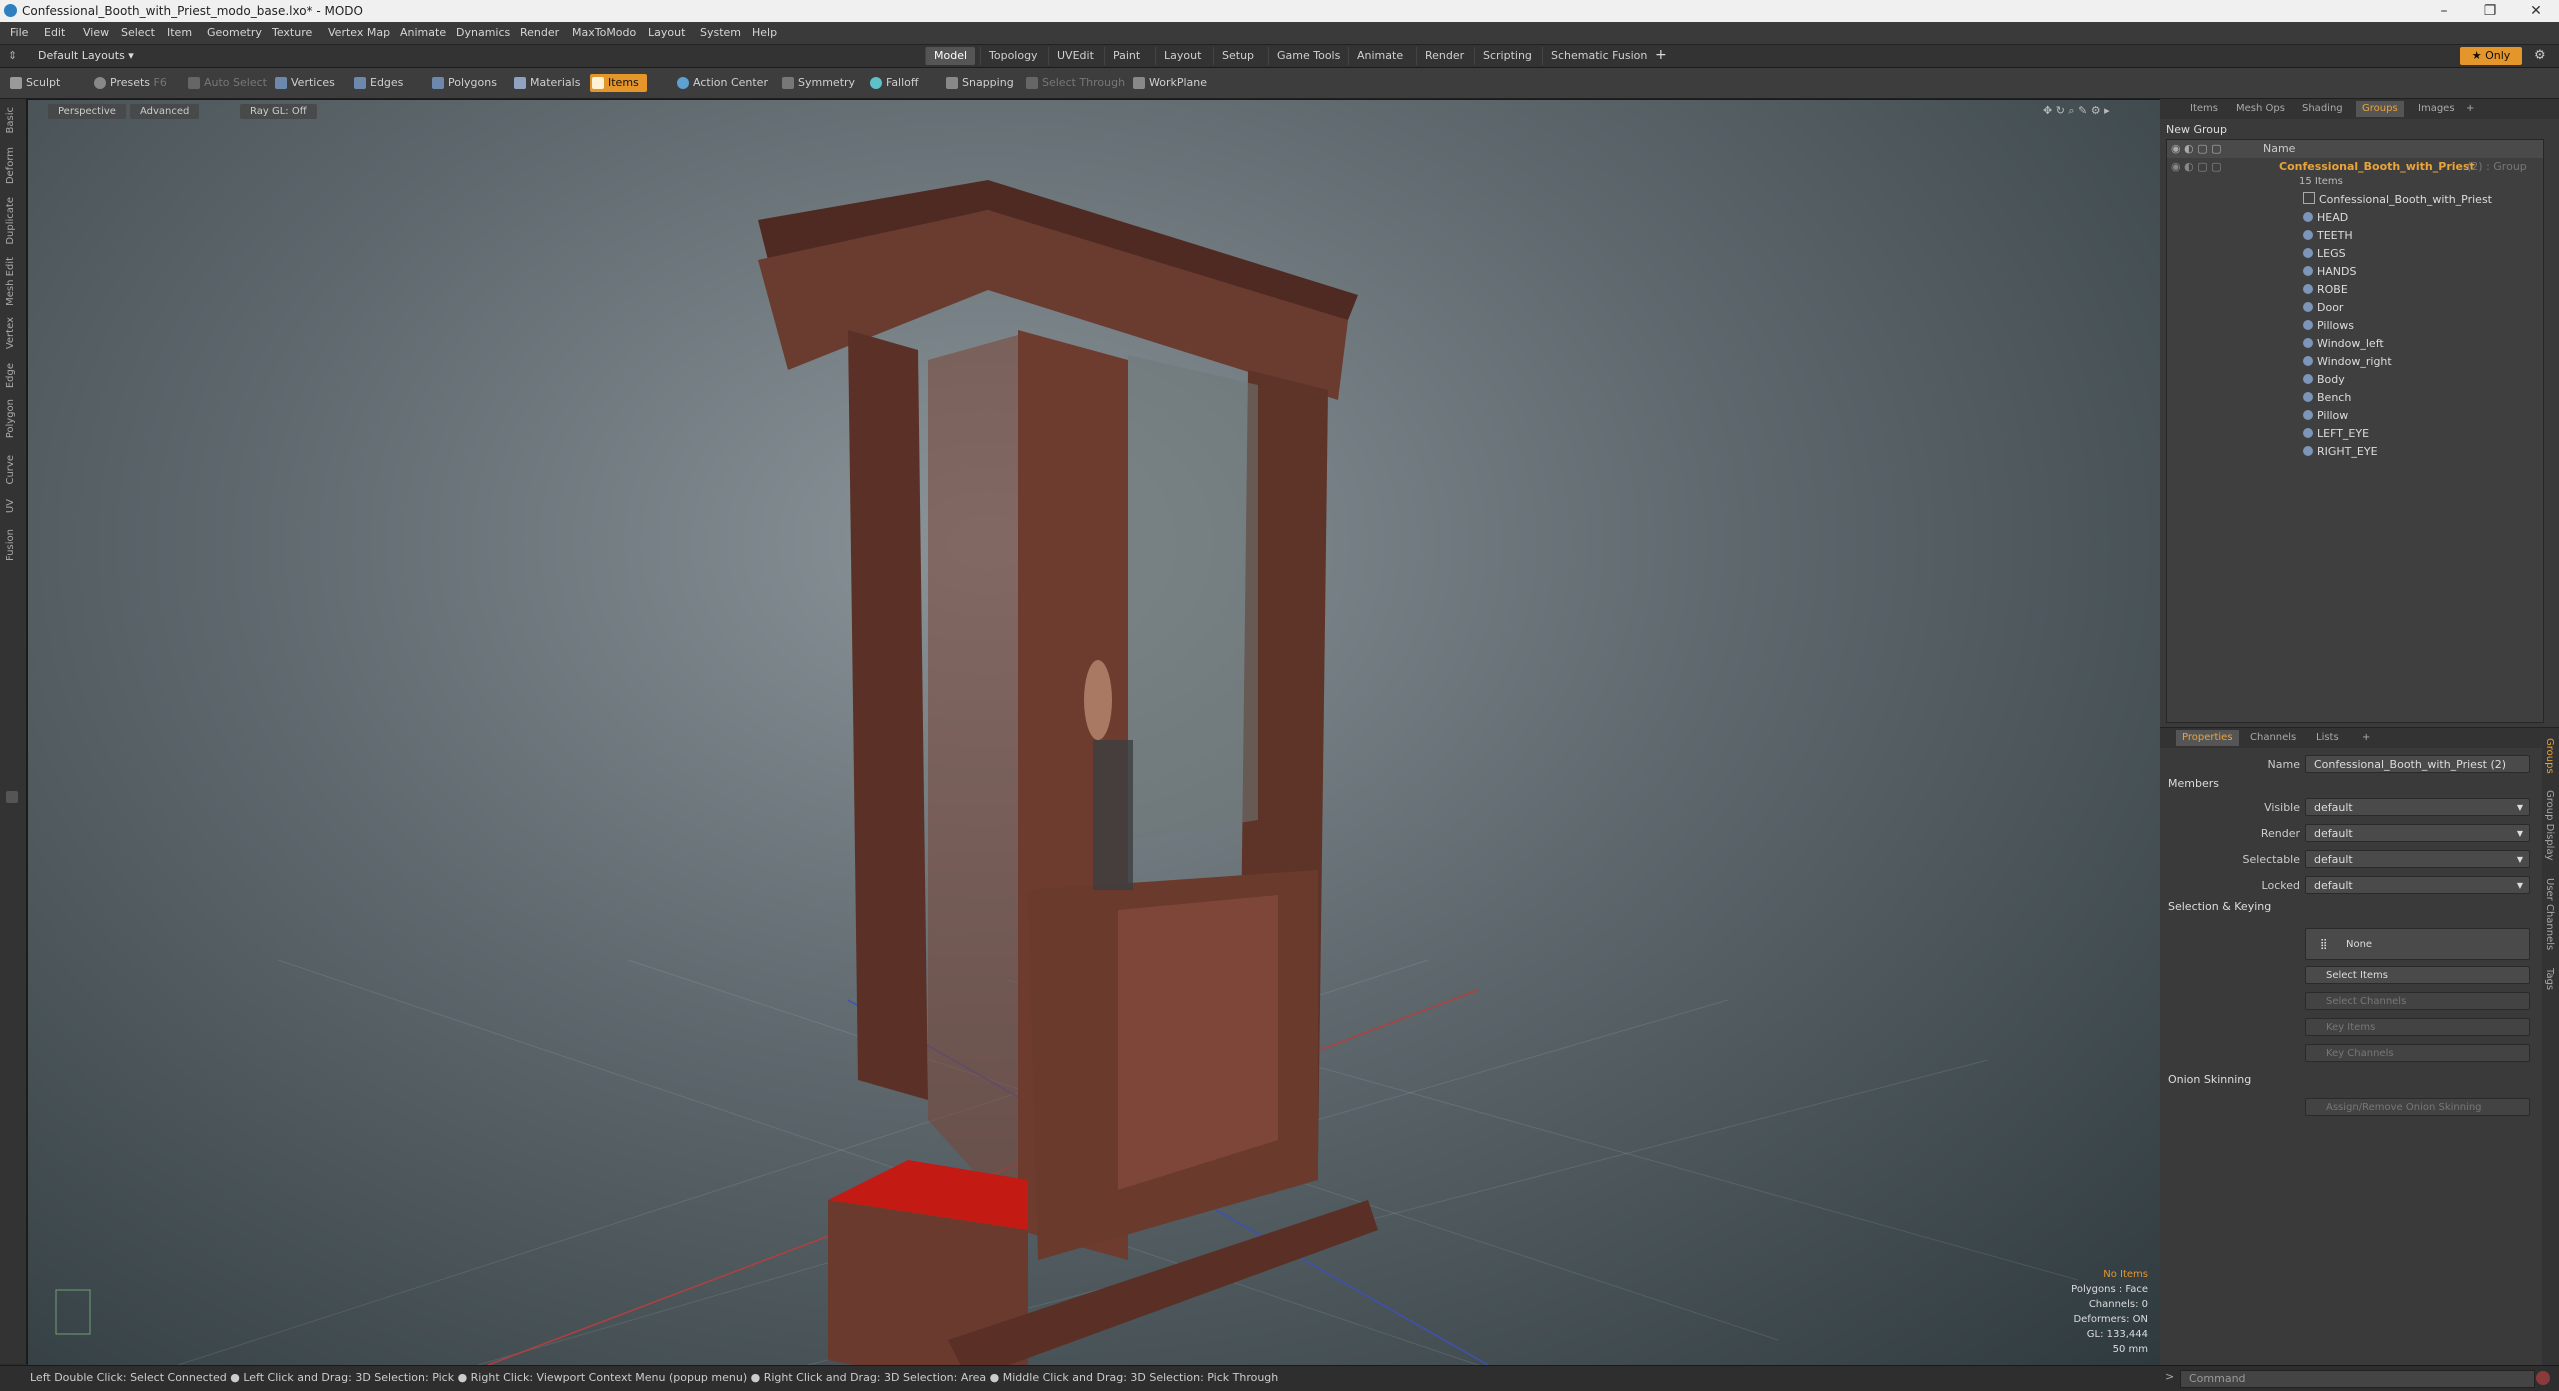  What do you see at coordinates (359, 32) in the screenshot?
I see `menu-vertex-map: Vertex Map` at bounding box center [359, 32].